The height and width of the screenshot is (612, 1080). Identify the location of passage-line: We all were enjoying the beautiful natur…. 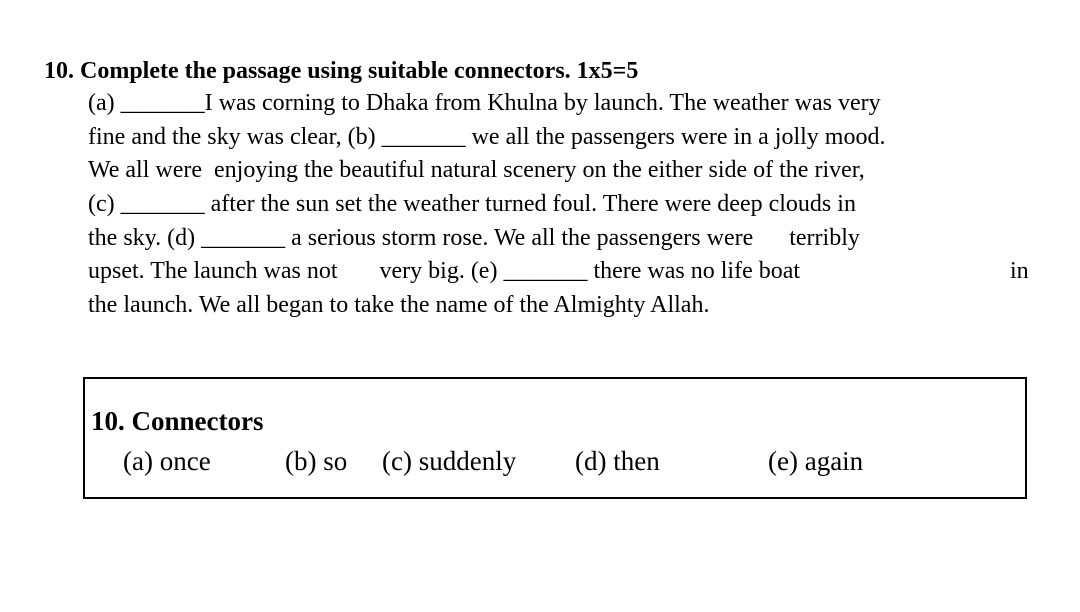
(476, 170).